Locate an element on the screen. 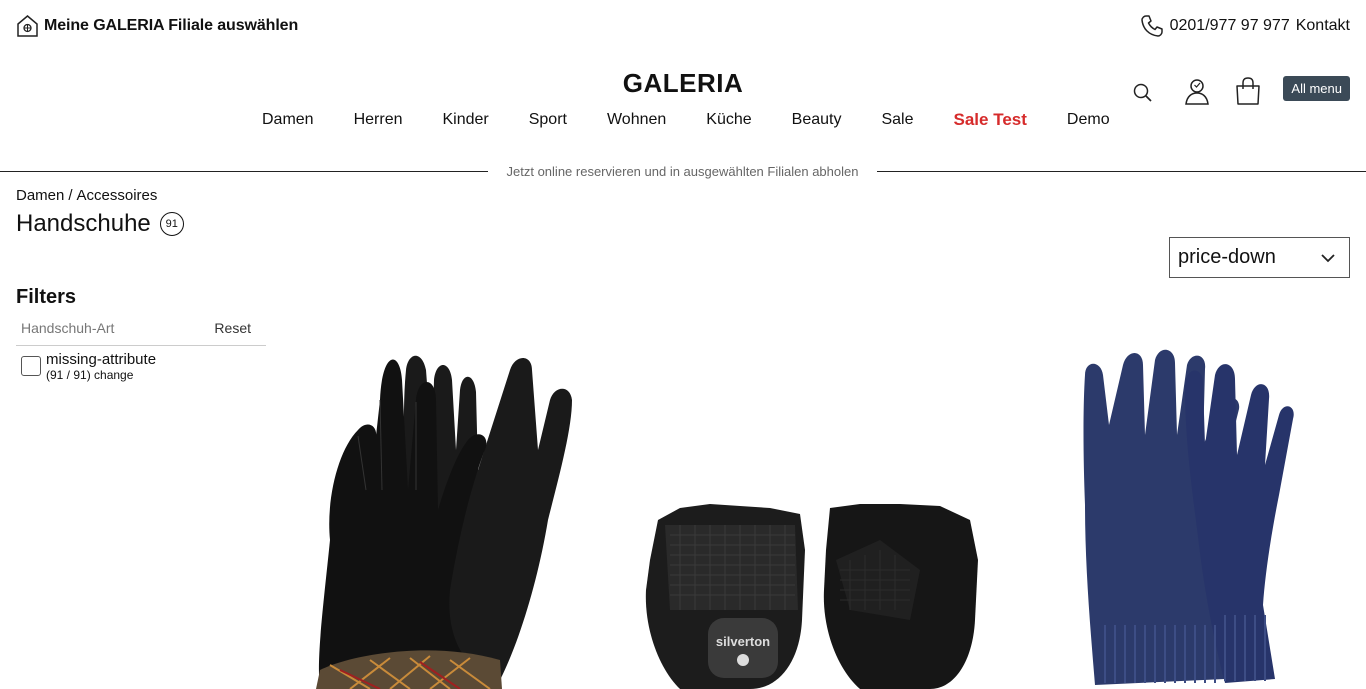 This screenshot has height=689, width=1366. contact-area: 0201/977 97 977 Kontakt is located at coordinates (1245, 26).